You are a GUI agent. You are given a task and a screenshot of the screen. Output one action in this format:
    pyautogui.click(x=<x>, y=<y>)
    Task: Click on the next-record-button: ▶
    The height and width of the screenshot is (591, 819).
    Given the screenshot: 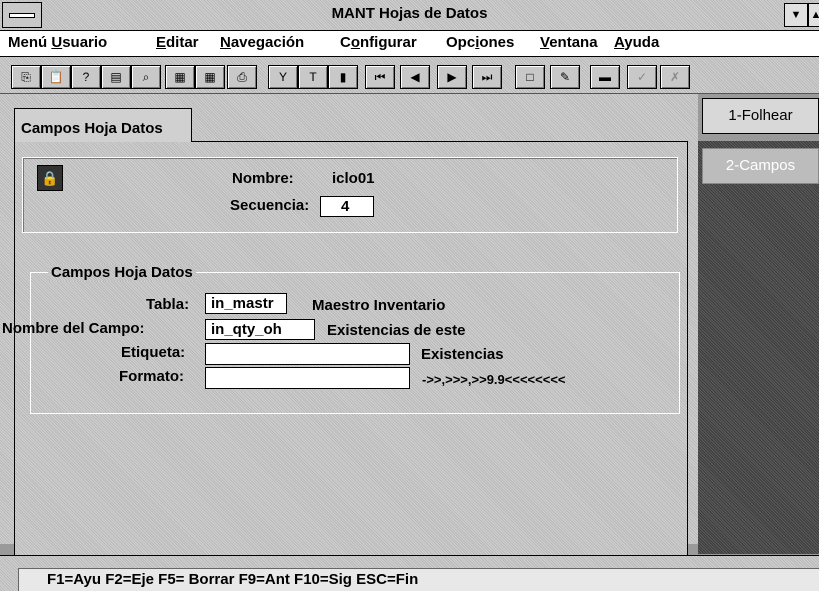 What is the action you would take?
    pyautogui.click(x=452, y=77)
    